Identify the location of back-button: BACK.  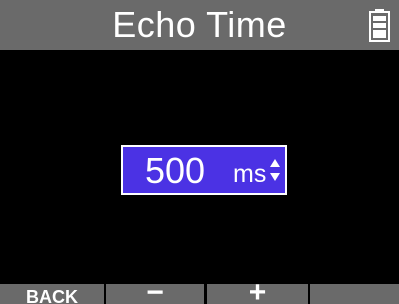
(52, 294).